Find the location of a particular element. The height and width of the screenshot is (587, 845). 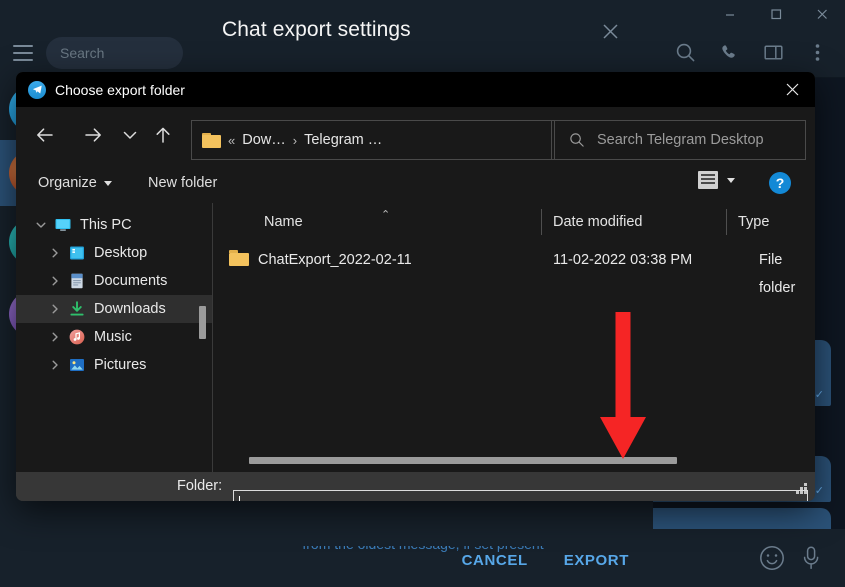

forward-button is located at coordinates (93, 135).